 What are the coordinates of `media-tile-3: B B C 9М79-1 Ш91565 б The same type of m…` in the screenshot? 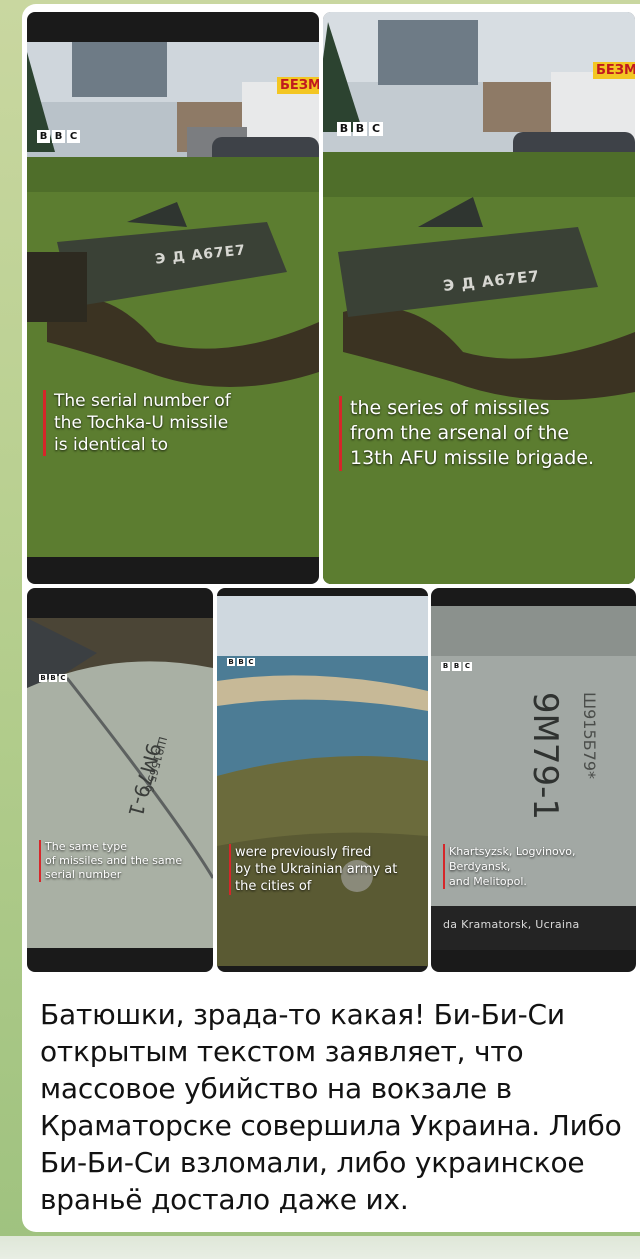 It's located at (120, 780).